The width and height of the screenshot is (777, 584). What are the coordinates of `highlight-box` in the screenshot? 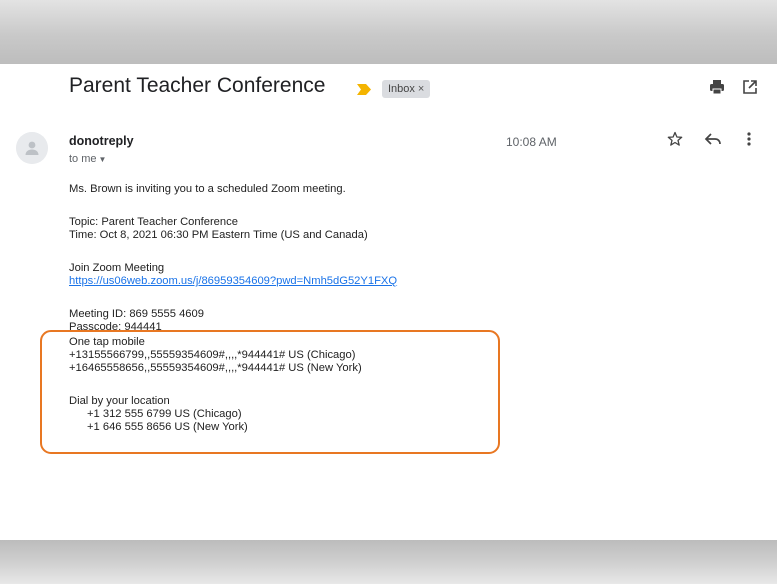 It's located at (270, 392).